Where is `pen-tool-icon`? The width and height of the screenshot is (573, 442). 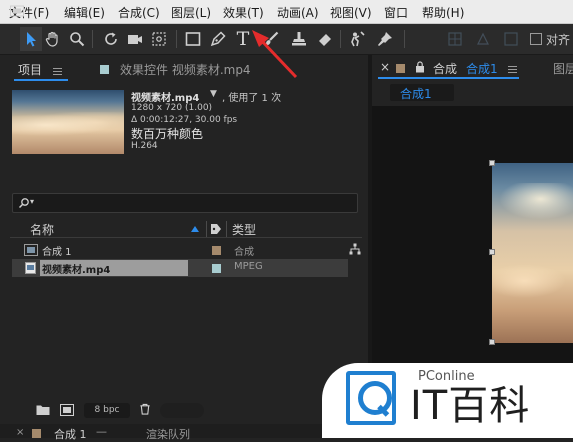
pen-tool-icon is located at coordinates (218, 39).